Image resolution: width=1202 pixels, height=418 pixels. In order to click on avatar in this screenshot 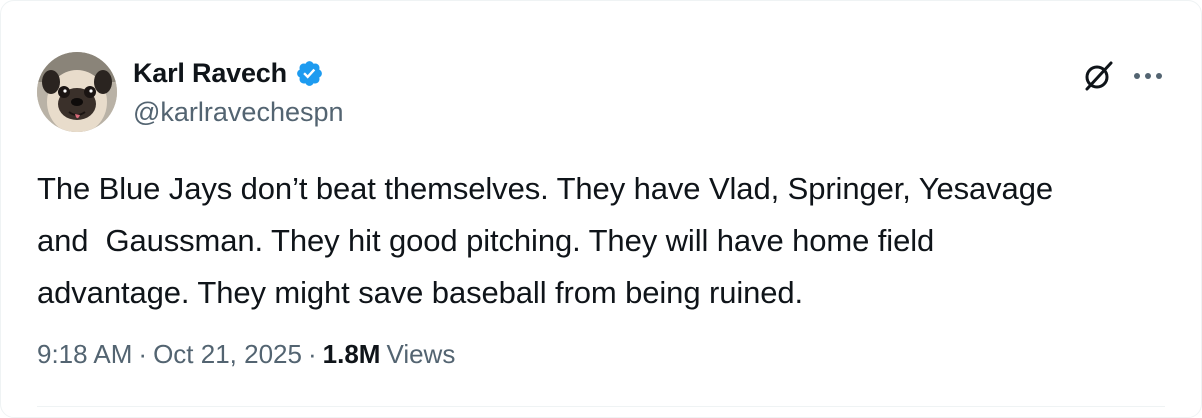, I will do `click(77, 92)`.